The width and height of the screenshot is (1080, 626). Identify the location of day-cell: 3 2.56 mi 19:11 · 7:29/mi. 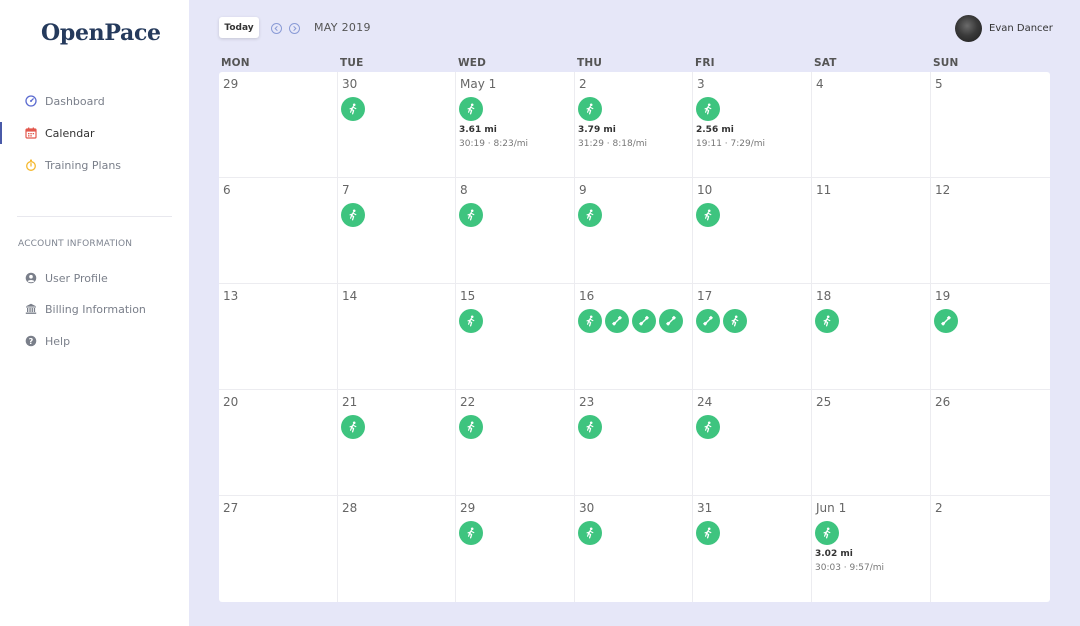
(752, 125).